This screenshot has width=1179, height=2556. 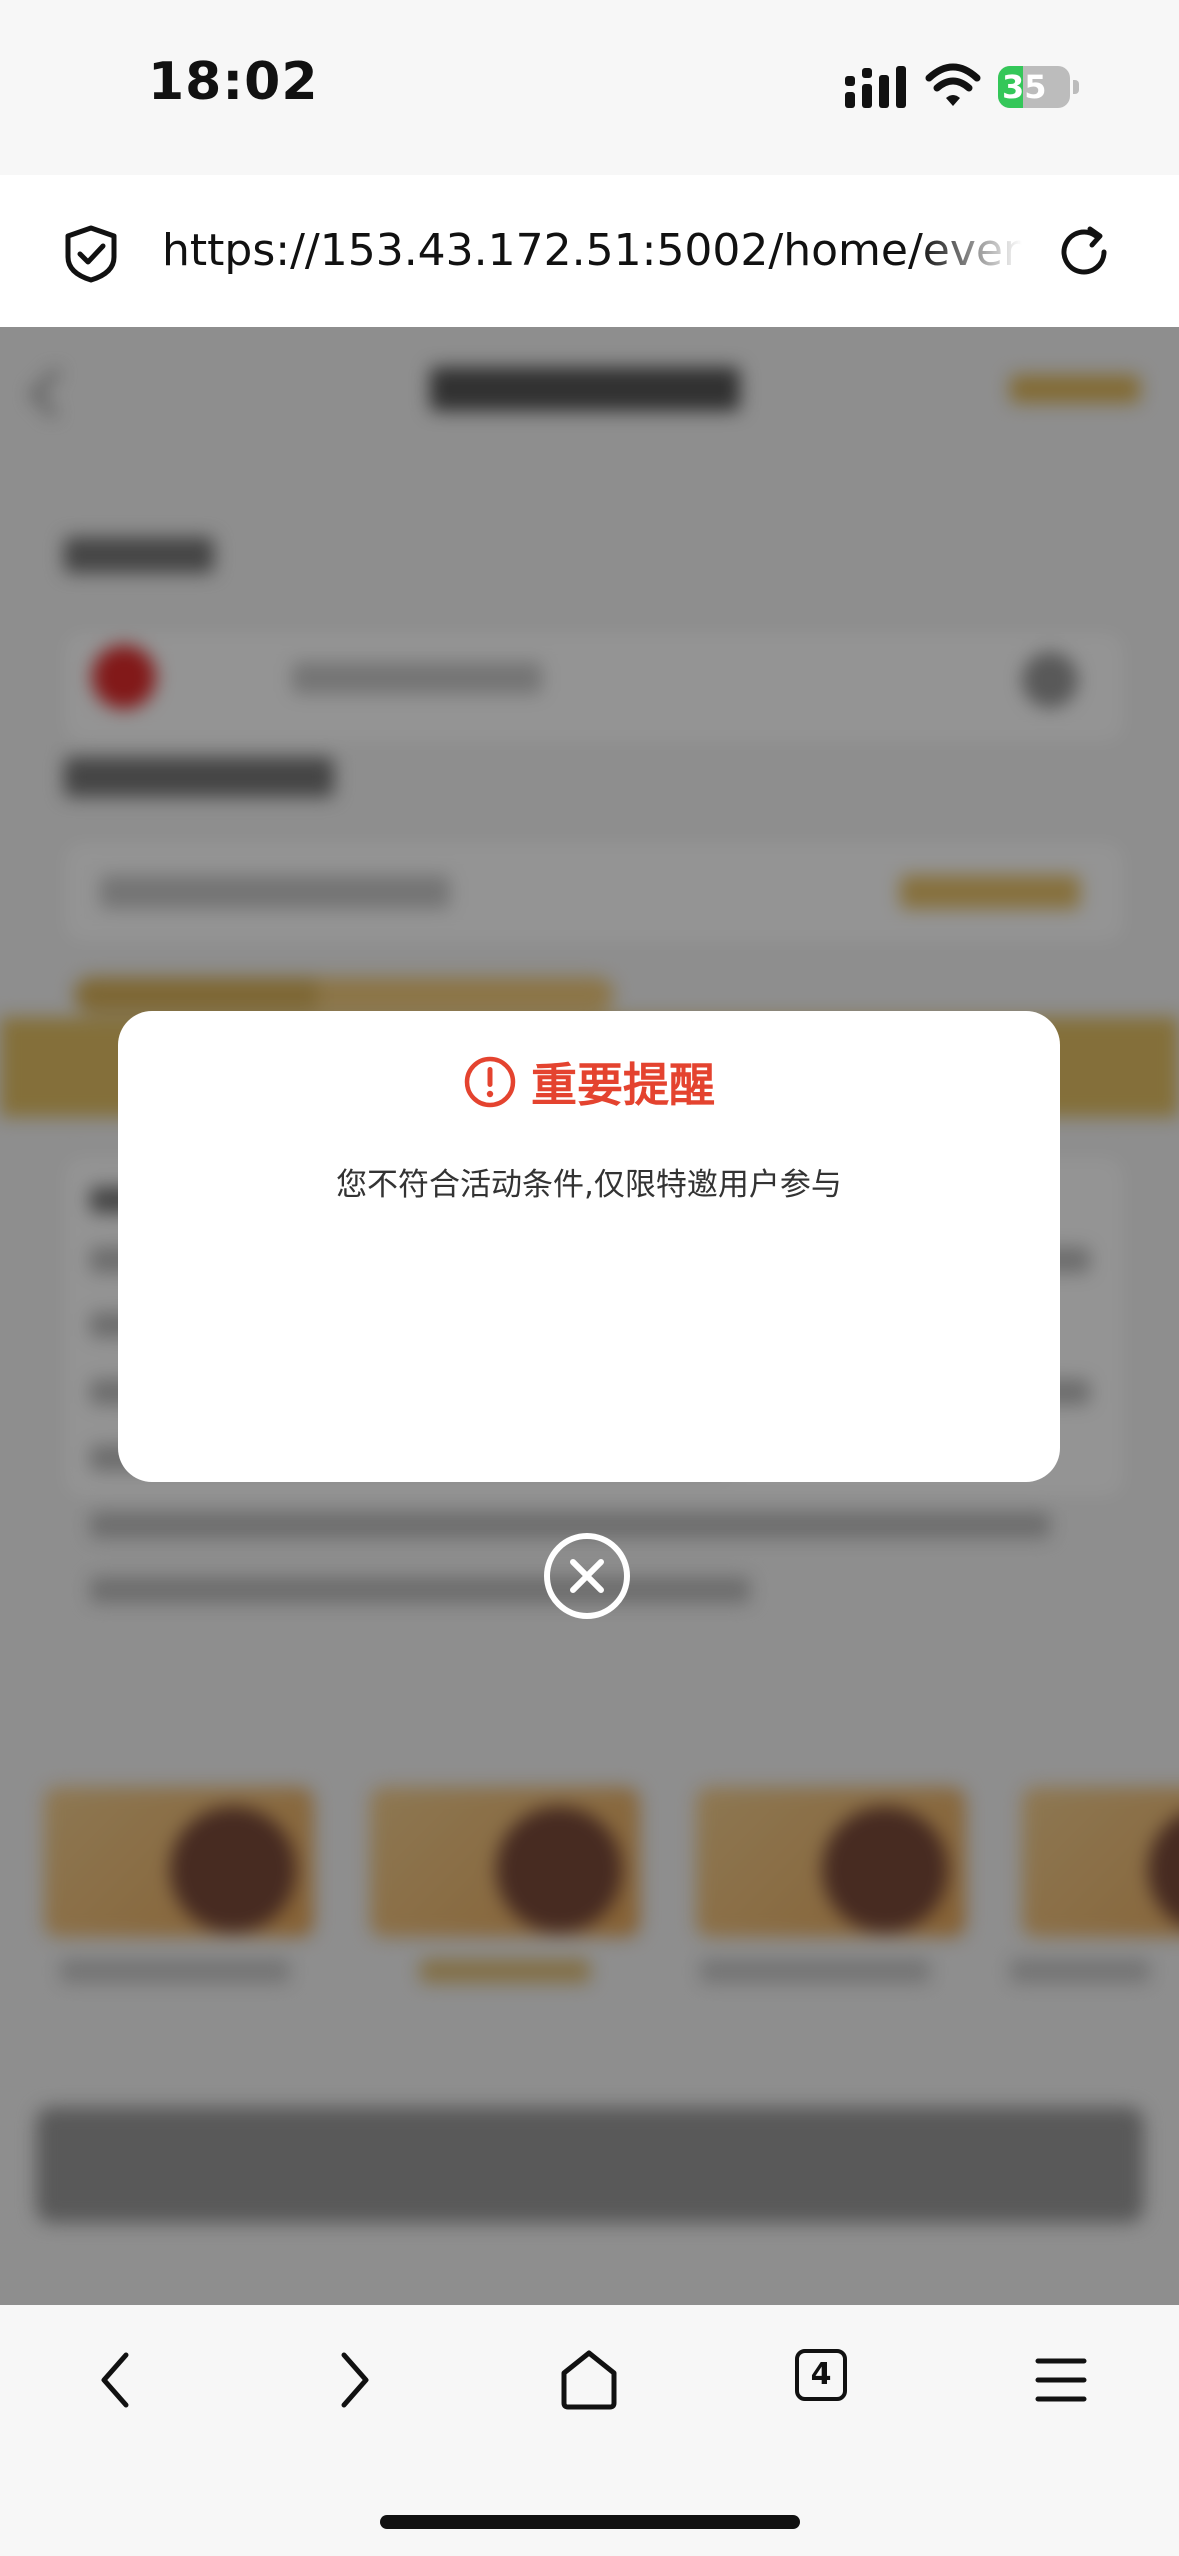 I want to click on browser-toolbar: 4, so click(x=589, y=2430).